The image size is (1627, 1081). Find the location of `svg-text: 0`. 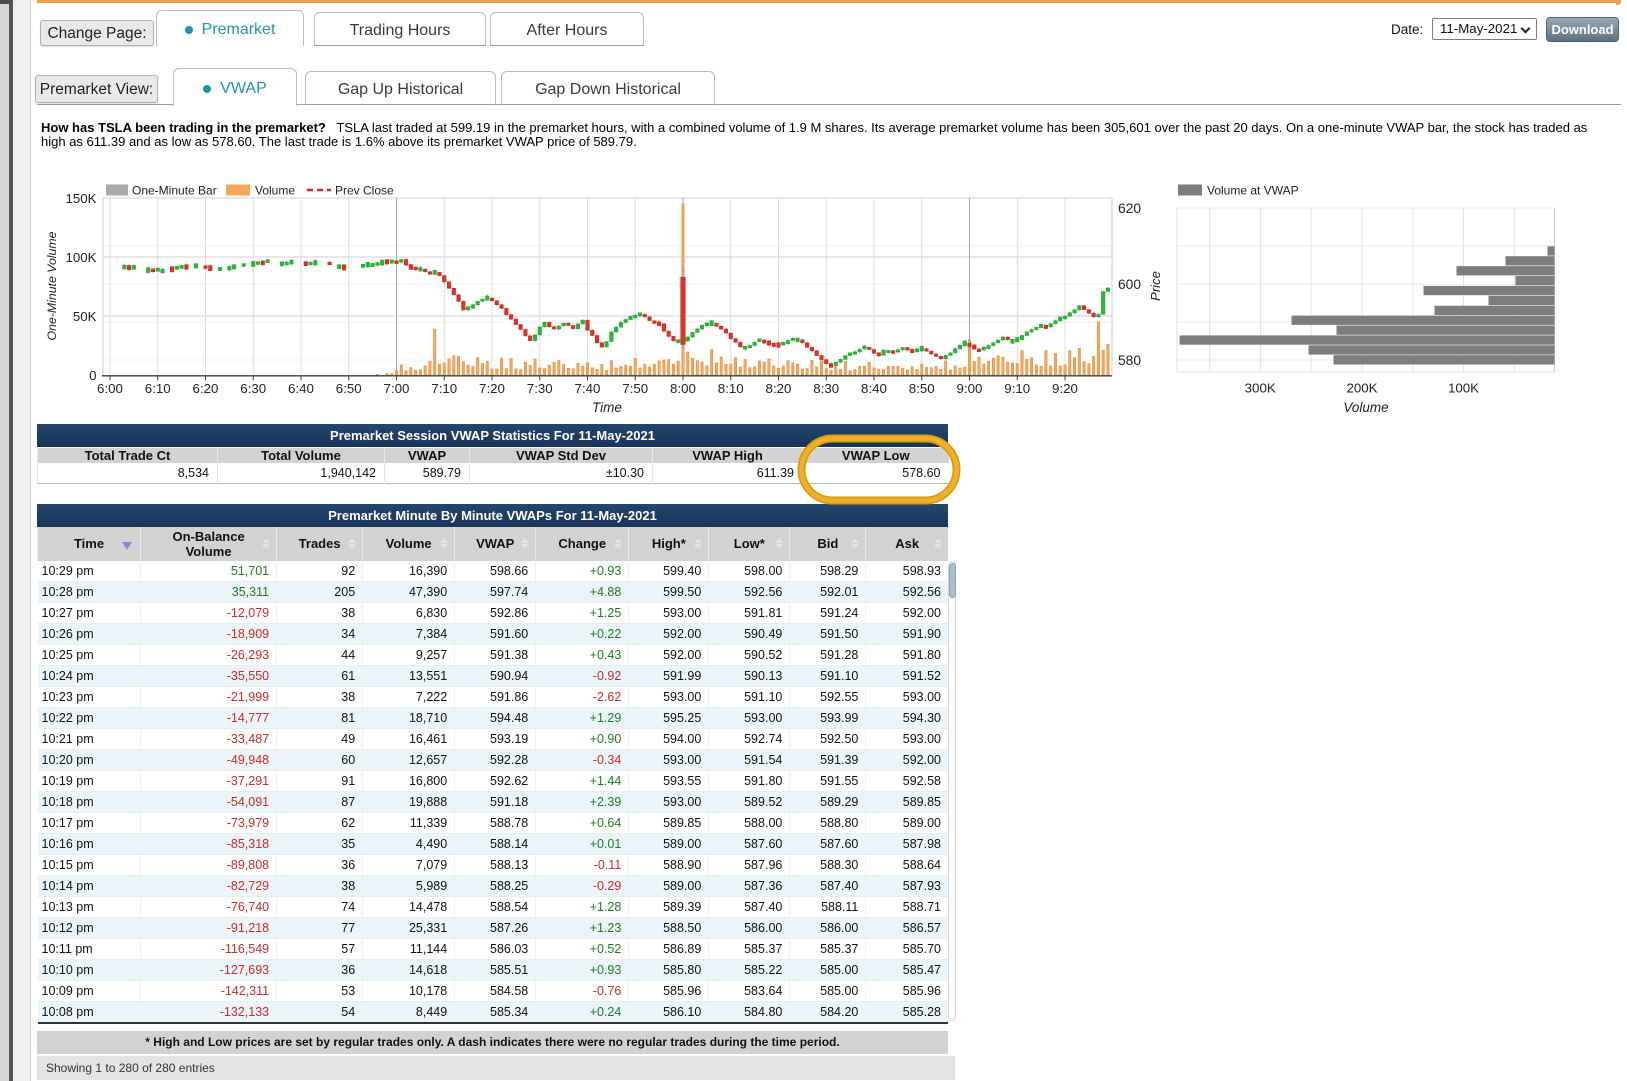

svg-text: 0 is located at coordinates (92, 375).